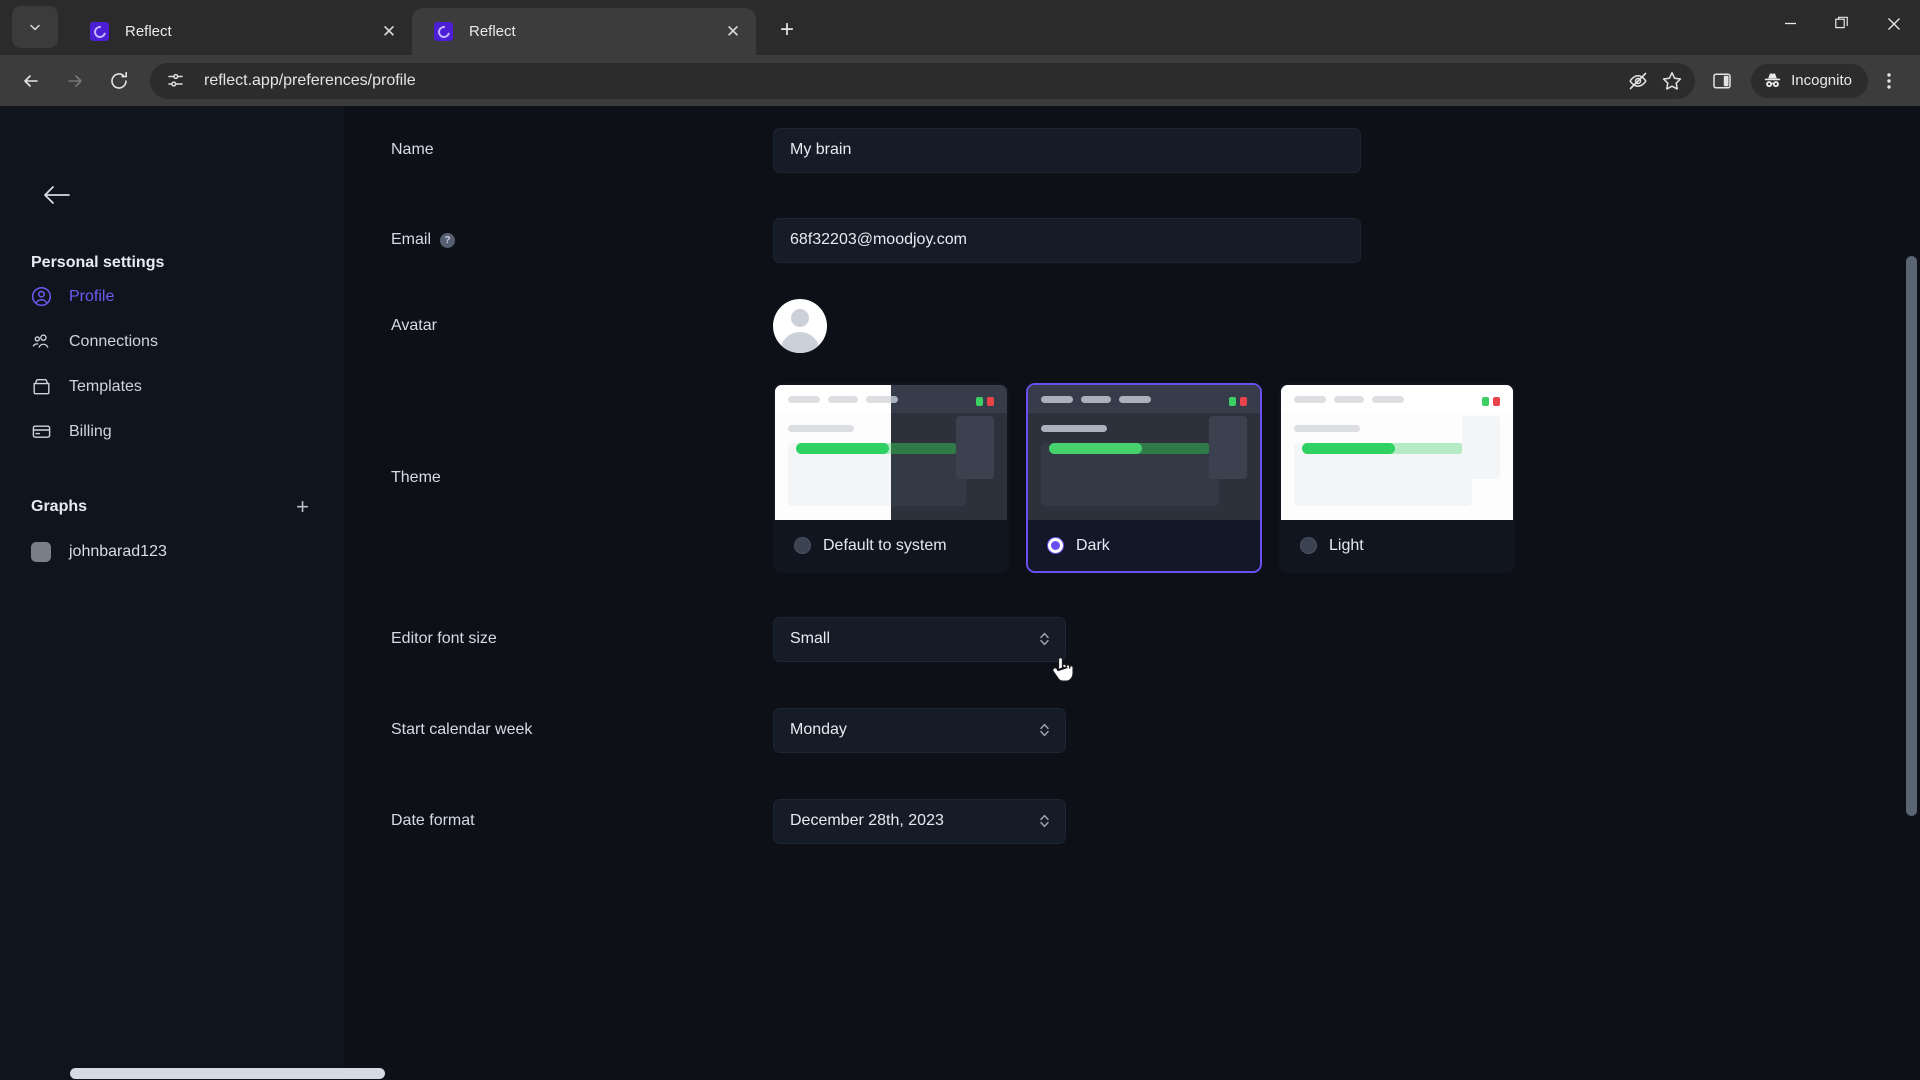 The height and width of the screenshot is (1080, 1920). What do you see at coordinates (1672, 81) in the screenshot?
I see `star-icon` at bounding box center [1672, 81].